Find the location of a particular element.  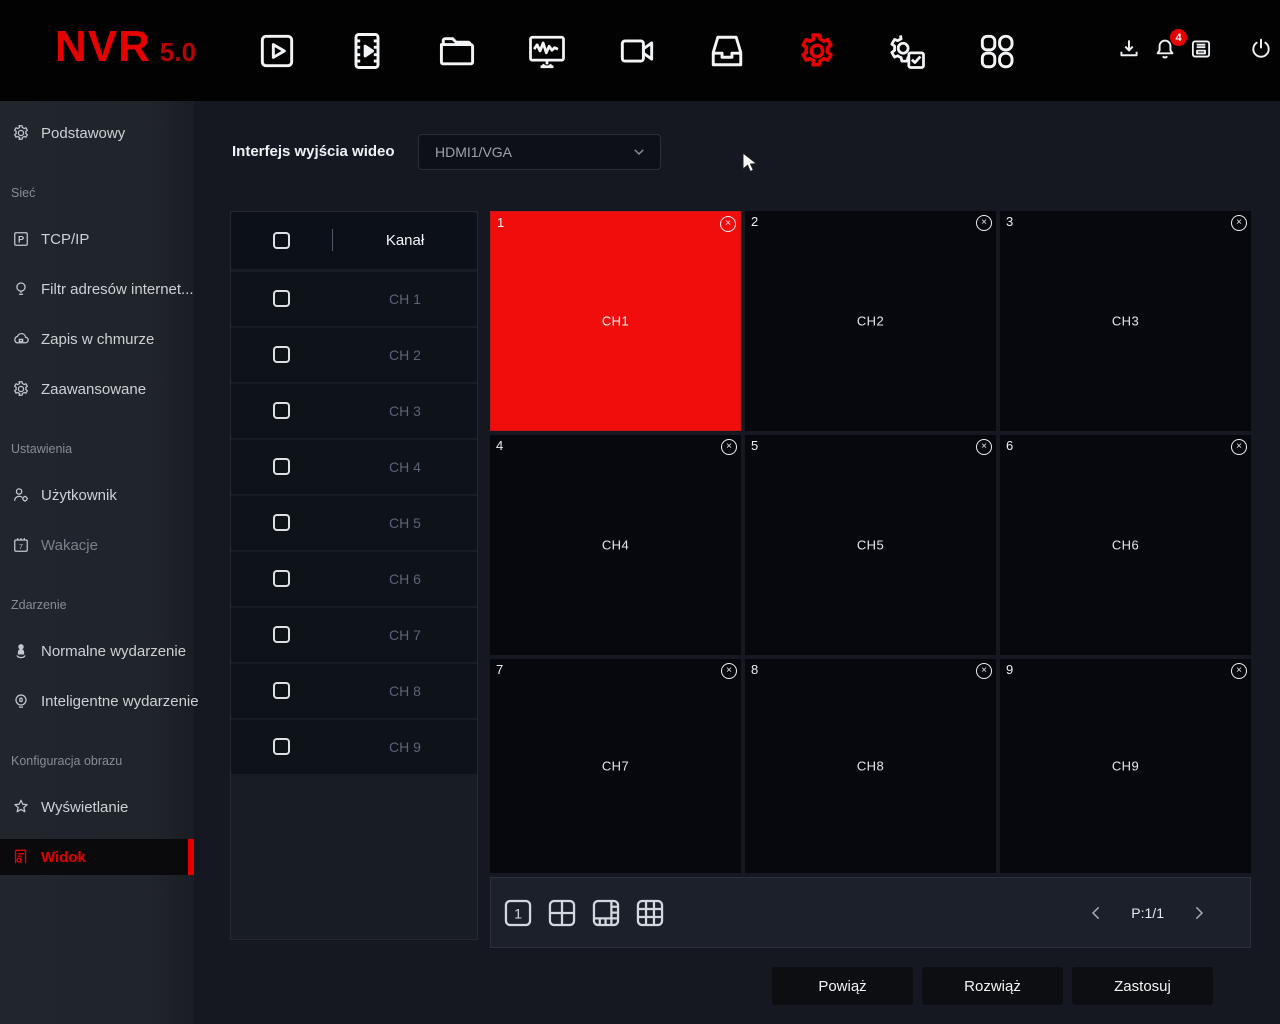

p-square-icon: P is located at coordinates (21, 239).